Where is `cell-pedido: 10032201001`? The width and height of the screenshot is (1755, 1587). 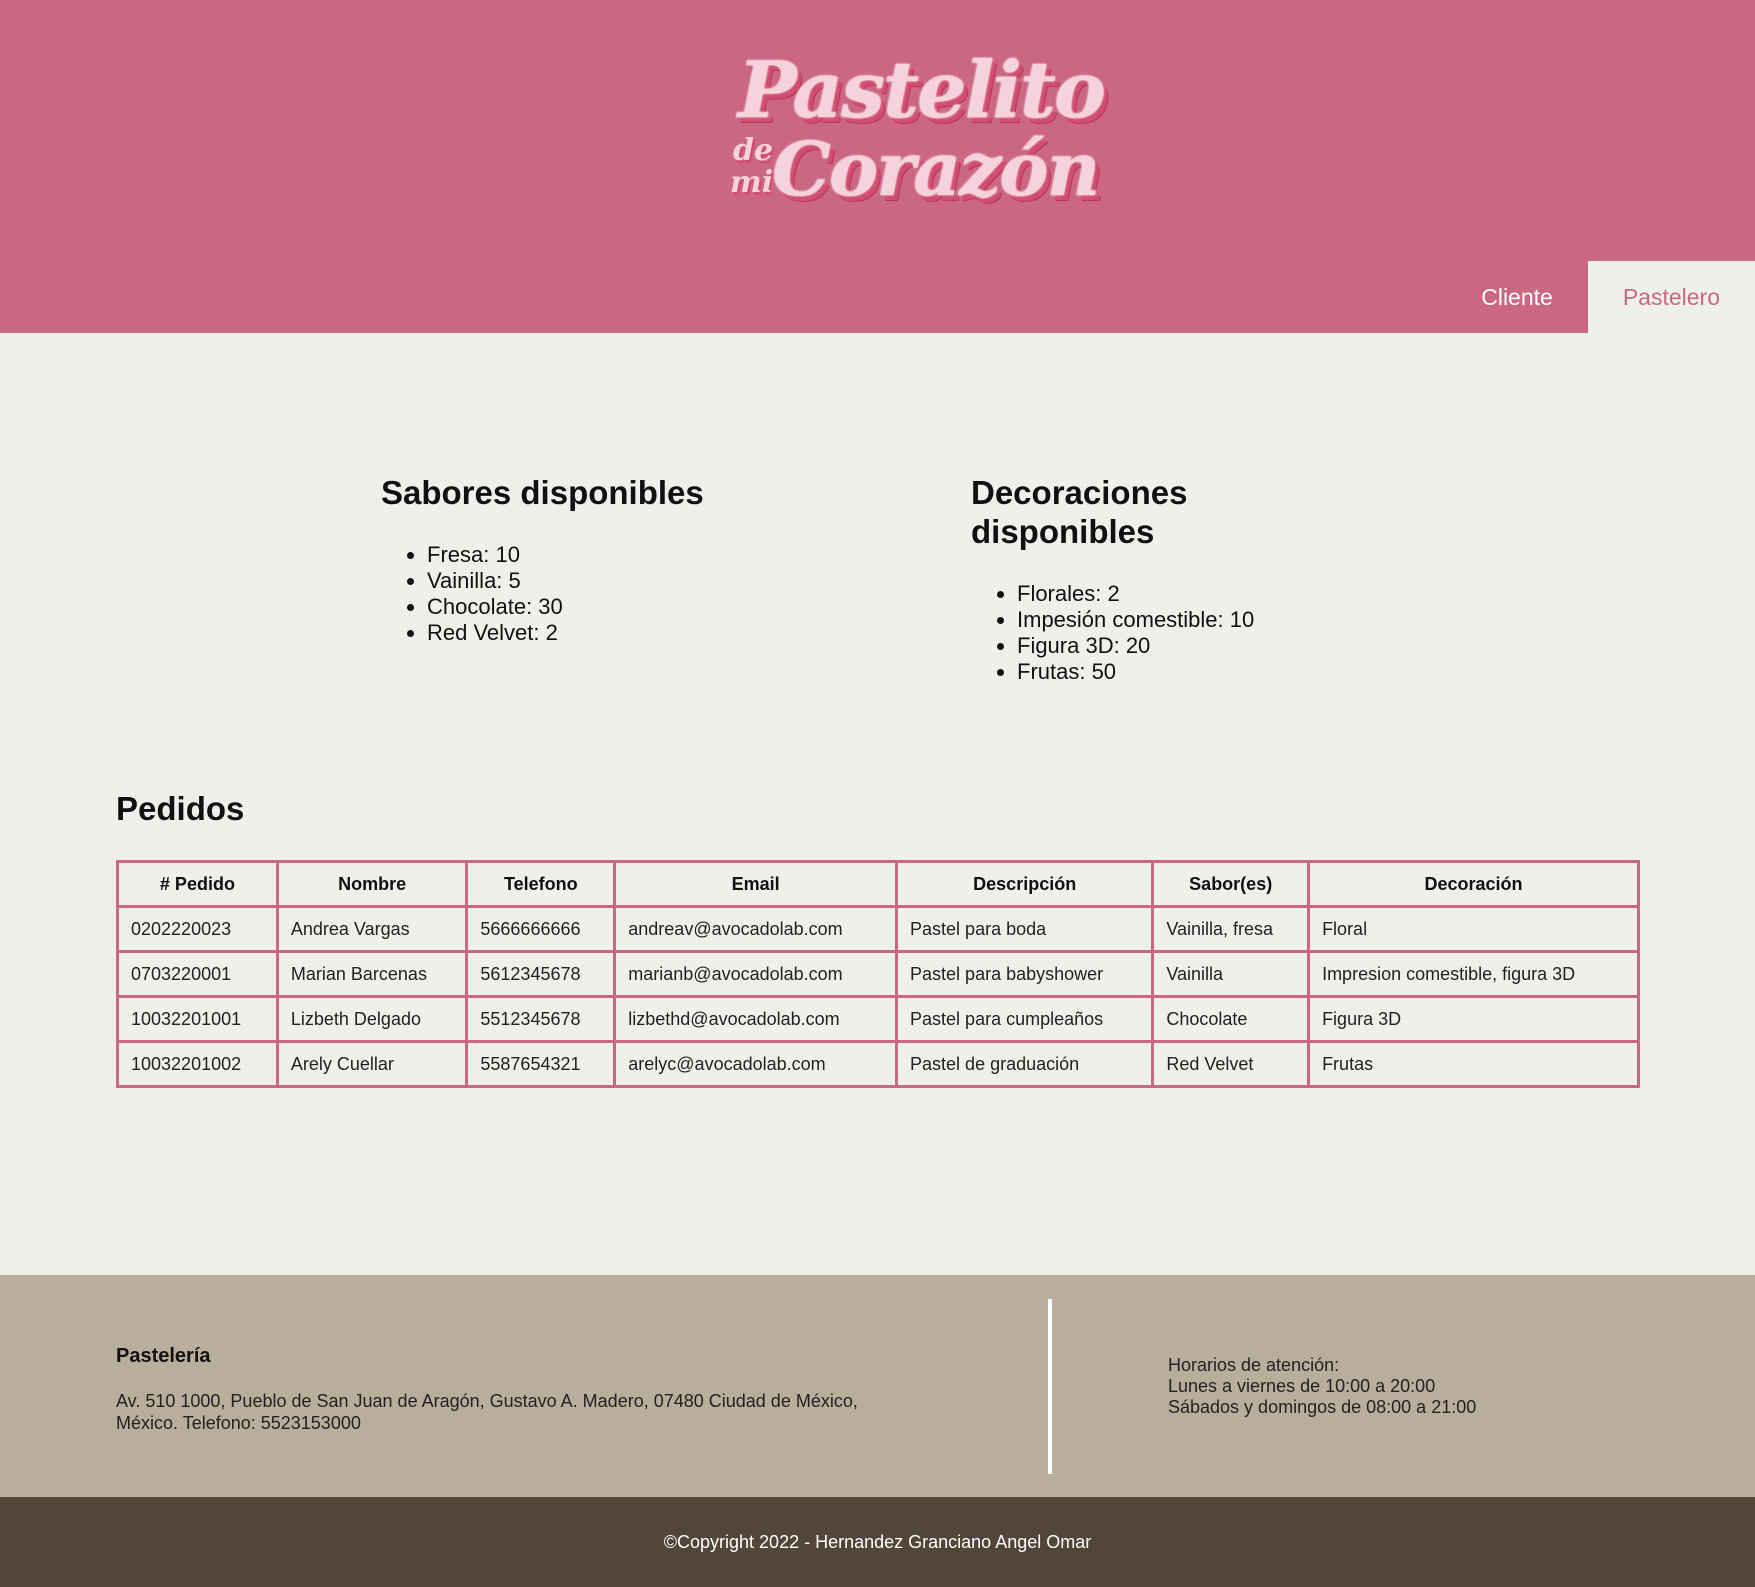
cell-pedido: 10032201001 is located at coordinates (197, 1019).